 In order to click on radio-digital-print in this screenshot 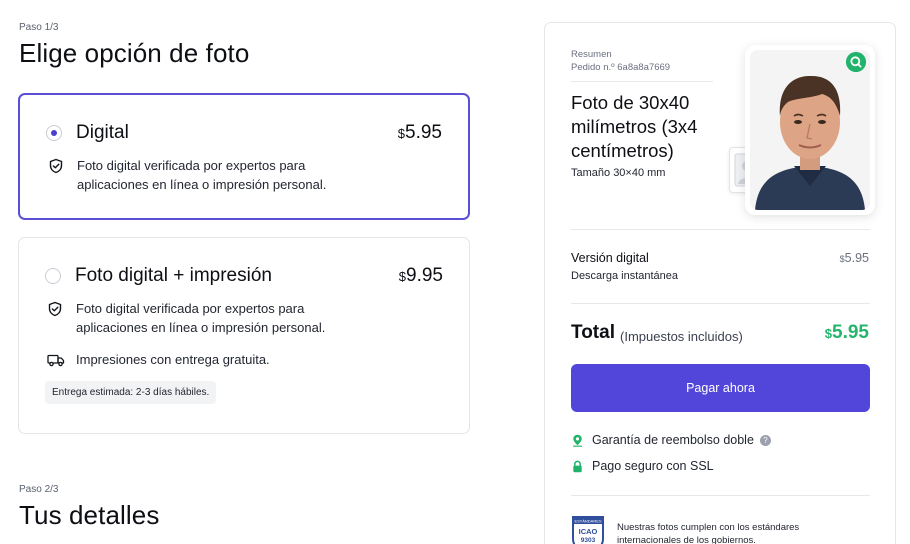, I will do `click(53, 276)`.